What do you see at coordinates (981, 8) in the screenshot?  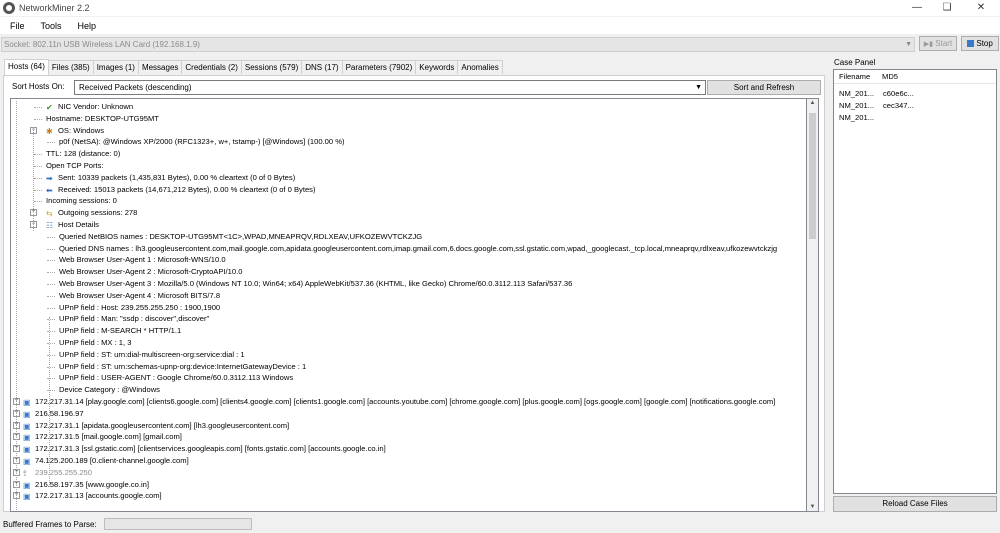 I see `close-button: ✕` at bounding box center [981, 8].